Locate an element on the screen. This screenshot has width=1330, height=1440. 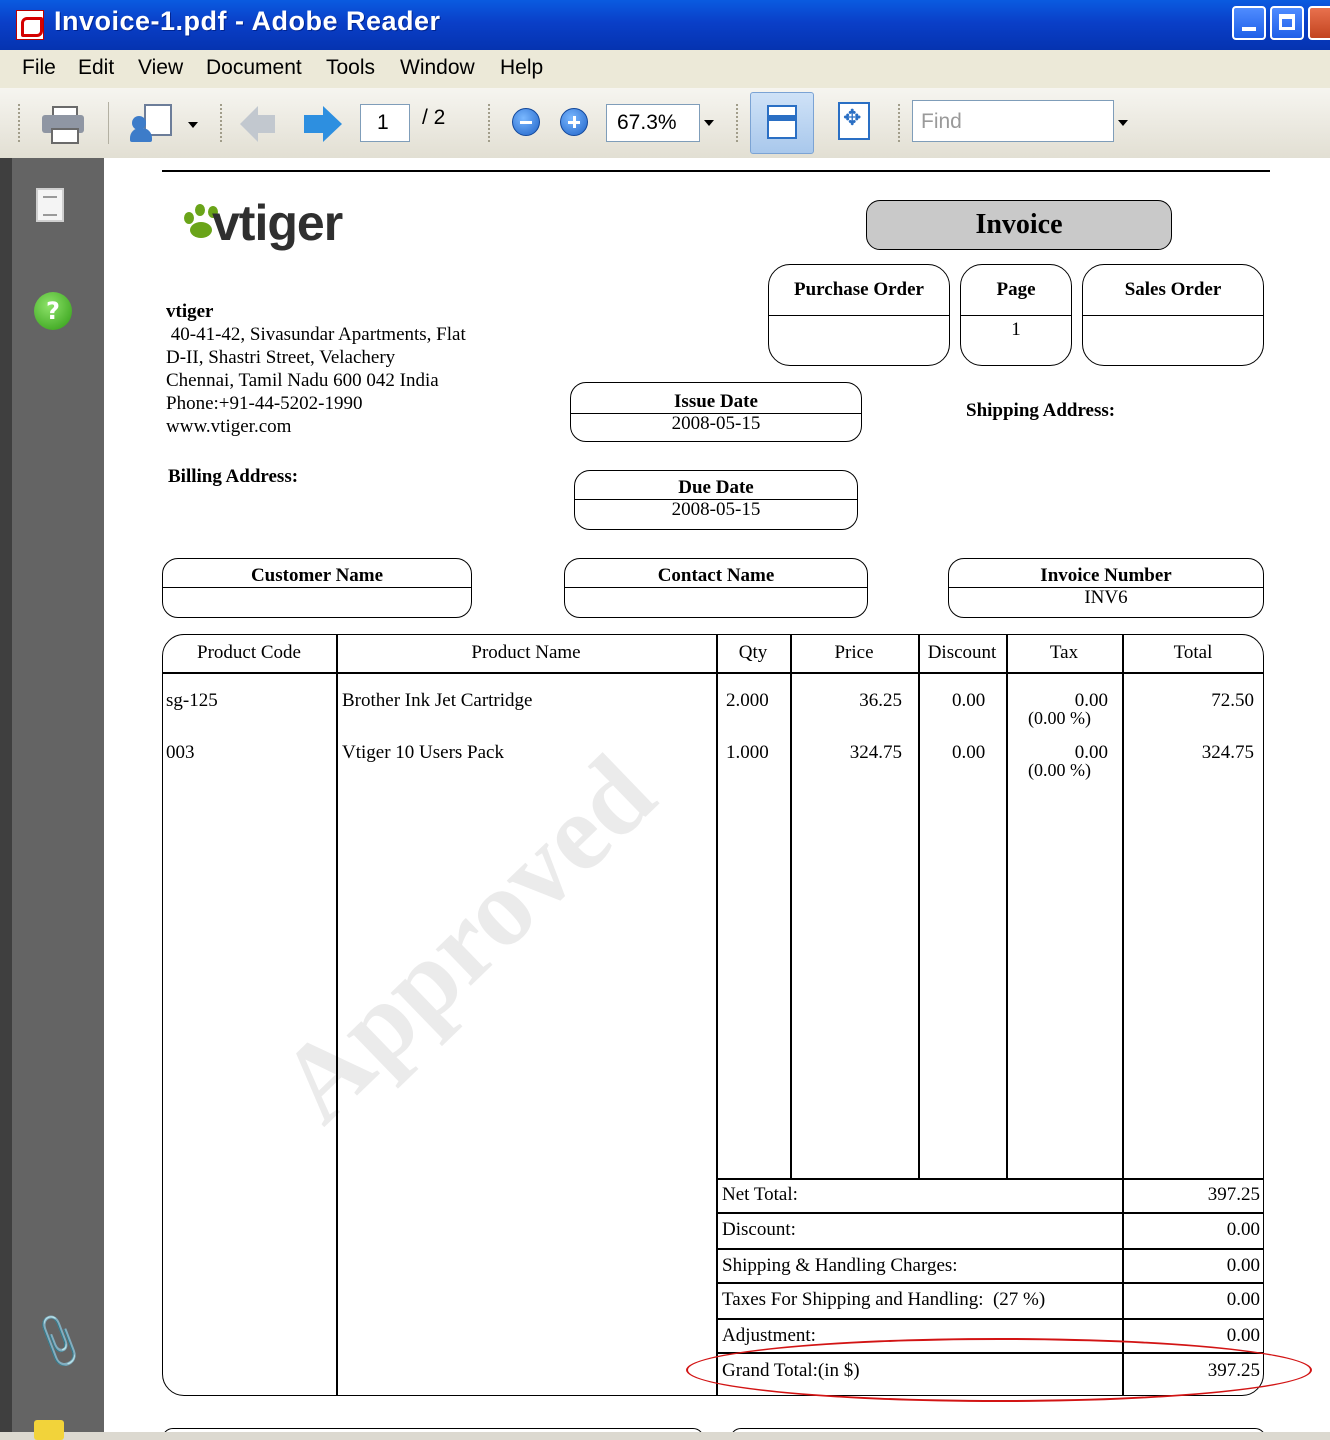
navigation-panel: ? 📎 is located at coordinates (52, 799).